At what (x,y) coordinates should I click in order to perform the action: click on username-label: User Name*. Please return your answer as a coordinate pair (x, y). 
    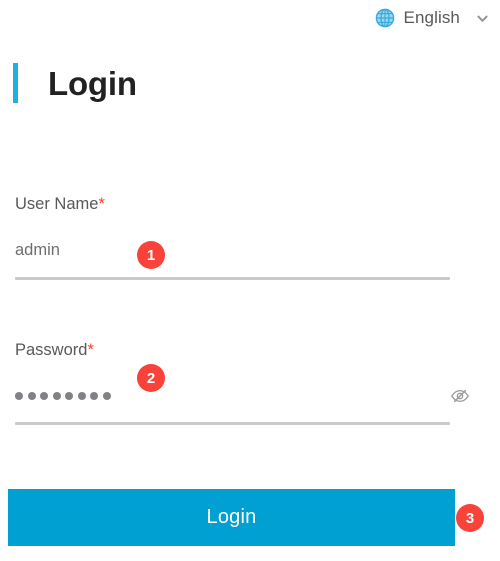
    Looking at the image, I should click on (250, 201).